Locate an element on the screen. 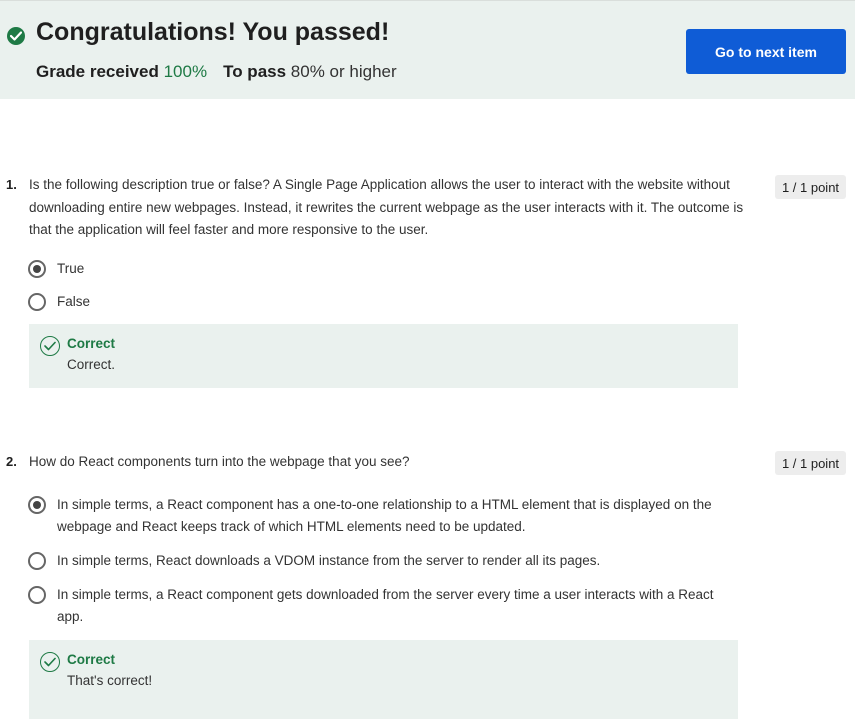  grade-received-label: Grade received is located at coordinates (97, 71).